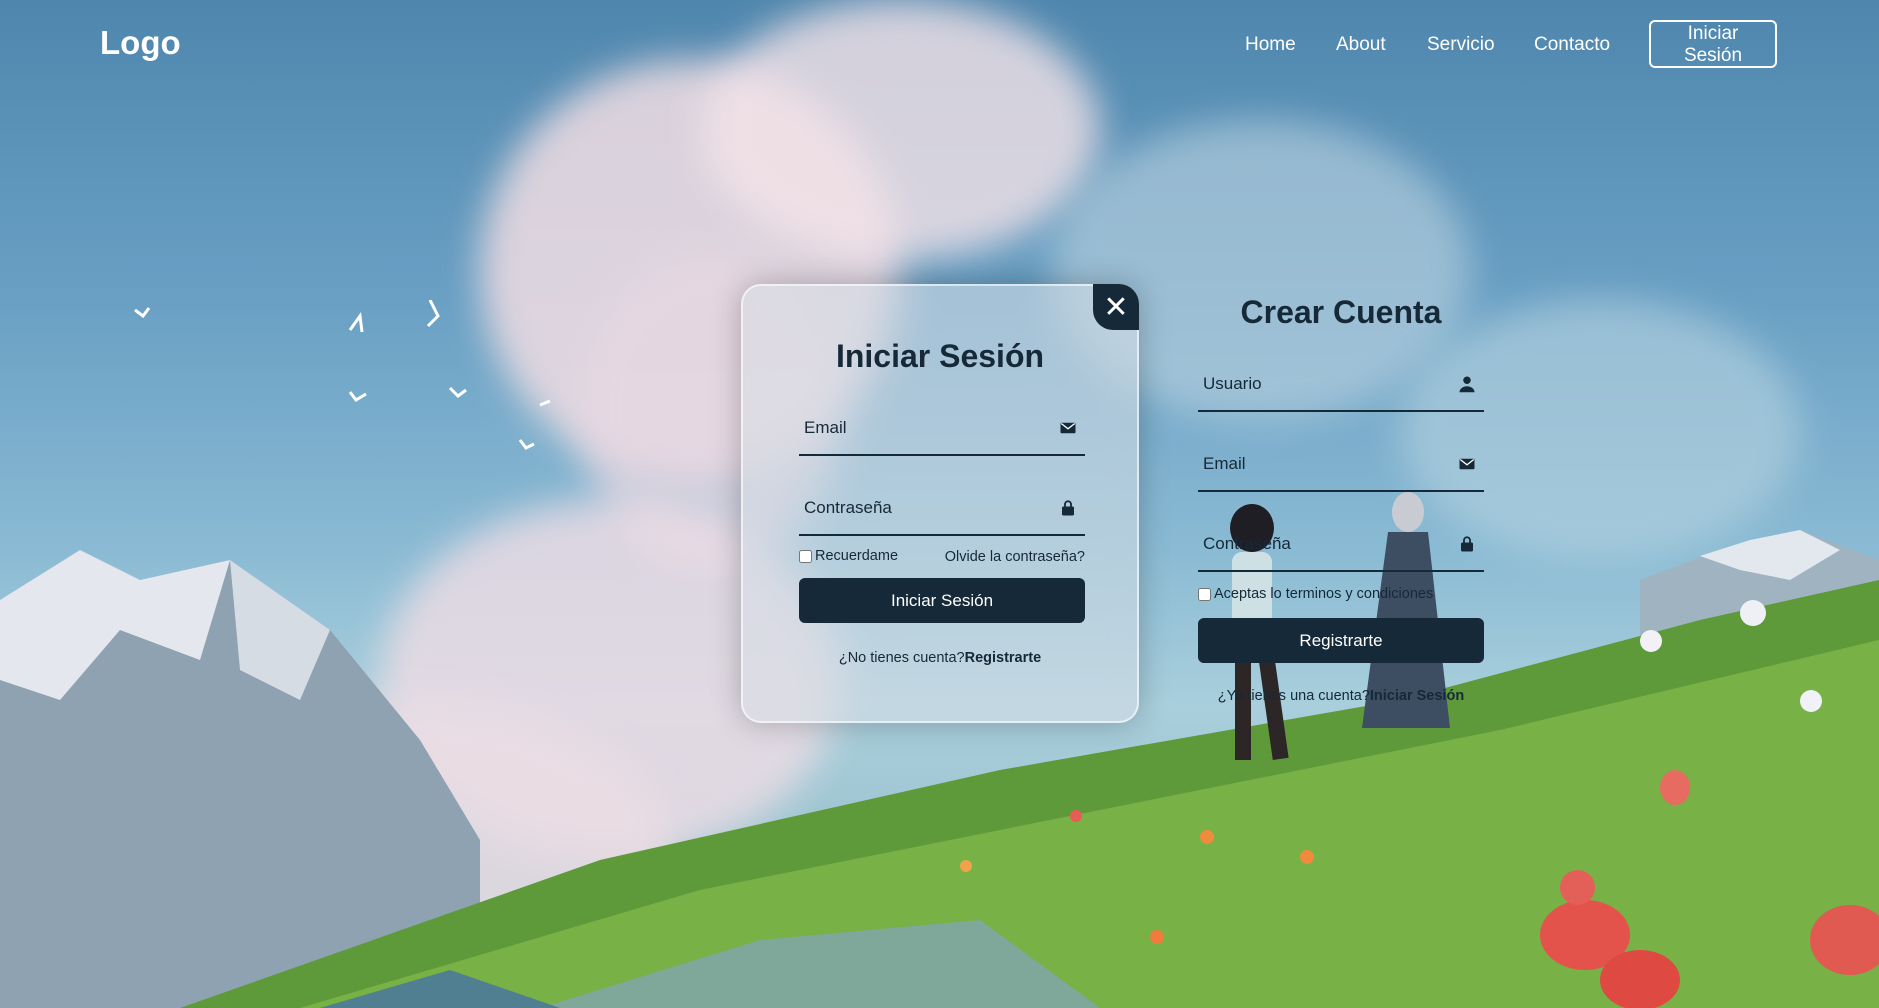 Image resolution: width=1879 pixels, height=1008 pixels. What do you see at coordinates (1341, 640) in the screenshot?
I see `register-submit-button: Registrarte` at bounding box center [1341, 640].